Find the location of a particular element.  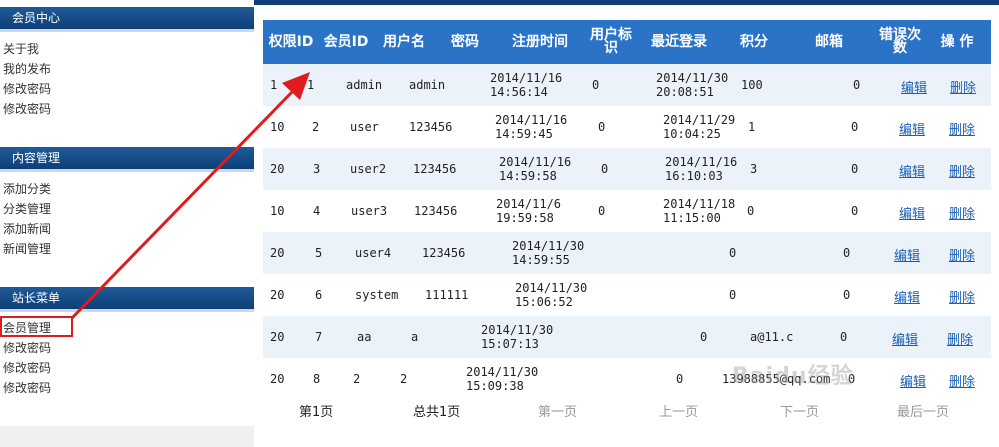

annotation-arrow is located at coordinates (190, 196).